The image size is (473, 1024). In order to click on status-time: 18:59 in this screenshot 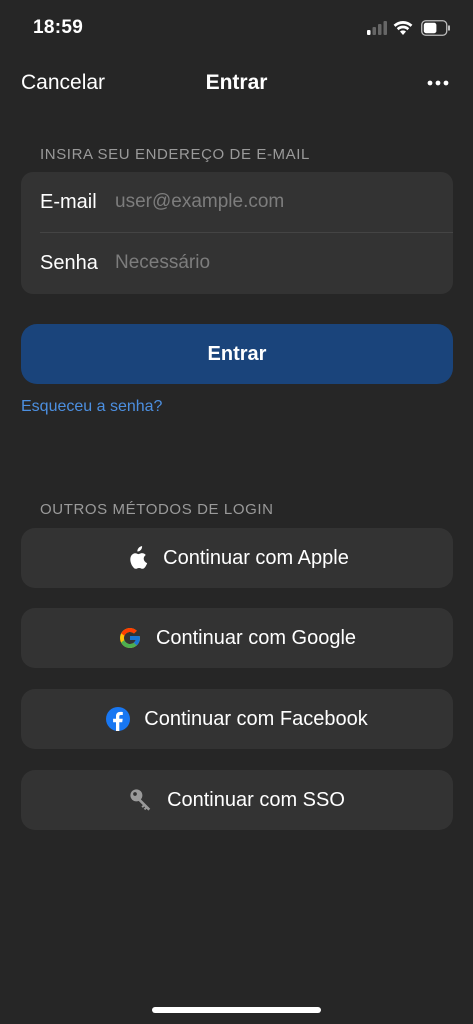, I will do `click(58, 27)`.